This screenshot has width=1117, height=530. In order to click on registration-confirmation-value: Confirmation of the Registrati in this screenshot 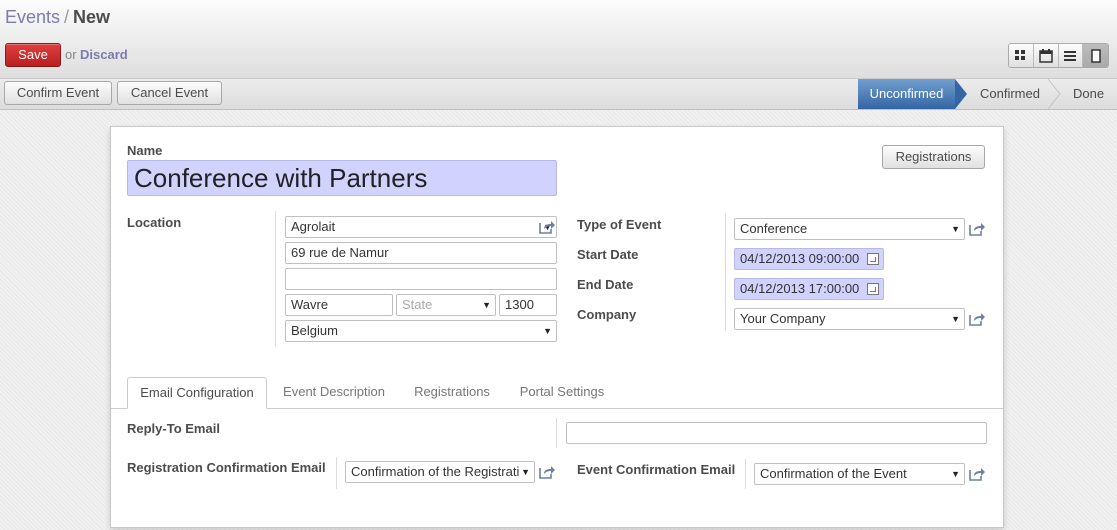, I will do `click(435, 471)`.